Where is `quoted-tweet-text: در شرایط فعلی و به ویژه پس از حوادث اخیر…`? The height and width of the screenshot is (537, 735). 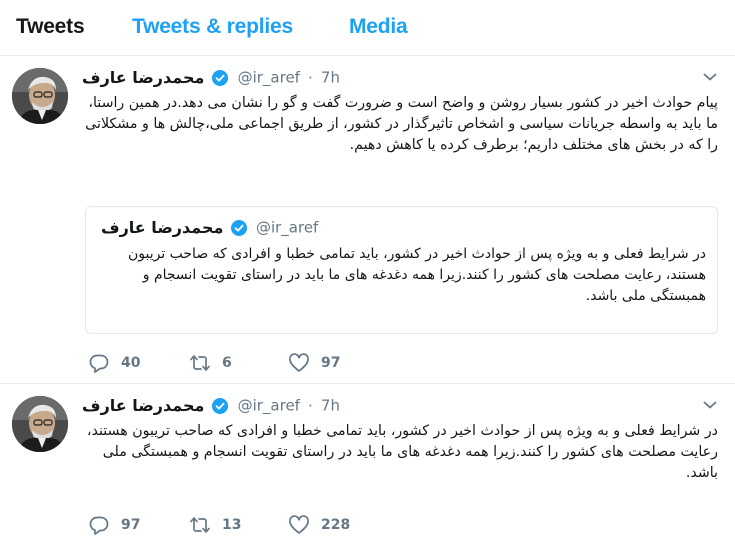 quoted-tweet-text: در شرایط فعلی و به ویژه پس از حوادث اخیر… is located at coordinates (416, 275).